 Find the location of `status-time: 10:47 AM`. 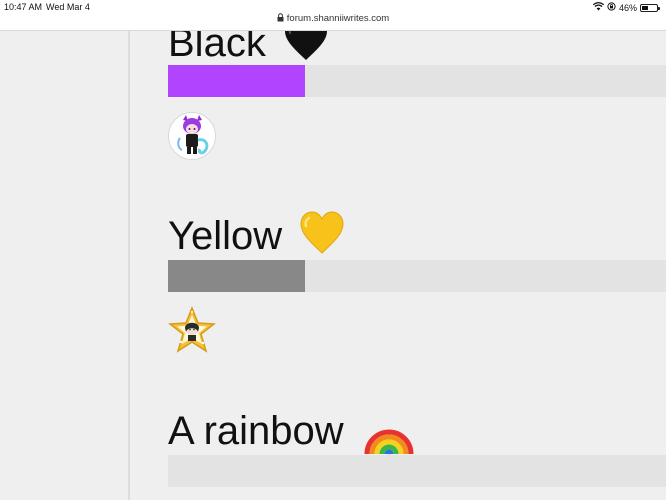

status-time: 10:47 AM is located at coordinates (23, 7).